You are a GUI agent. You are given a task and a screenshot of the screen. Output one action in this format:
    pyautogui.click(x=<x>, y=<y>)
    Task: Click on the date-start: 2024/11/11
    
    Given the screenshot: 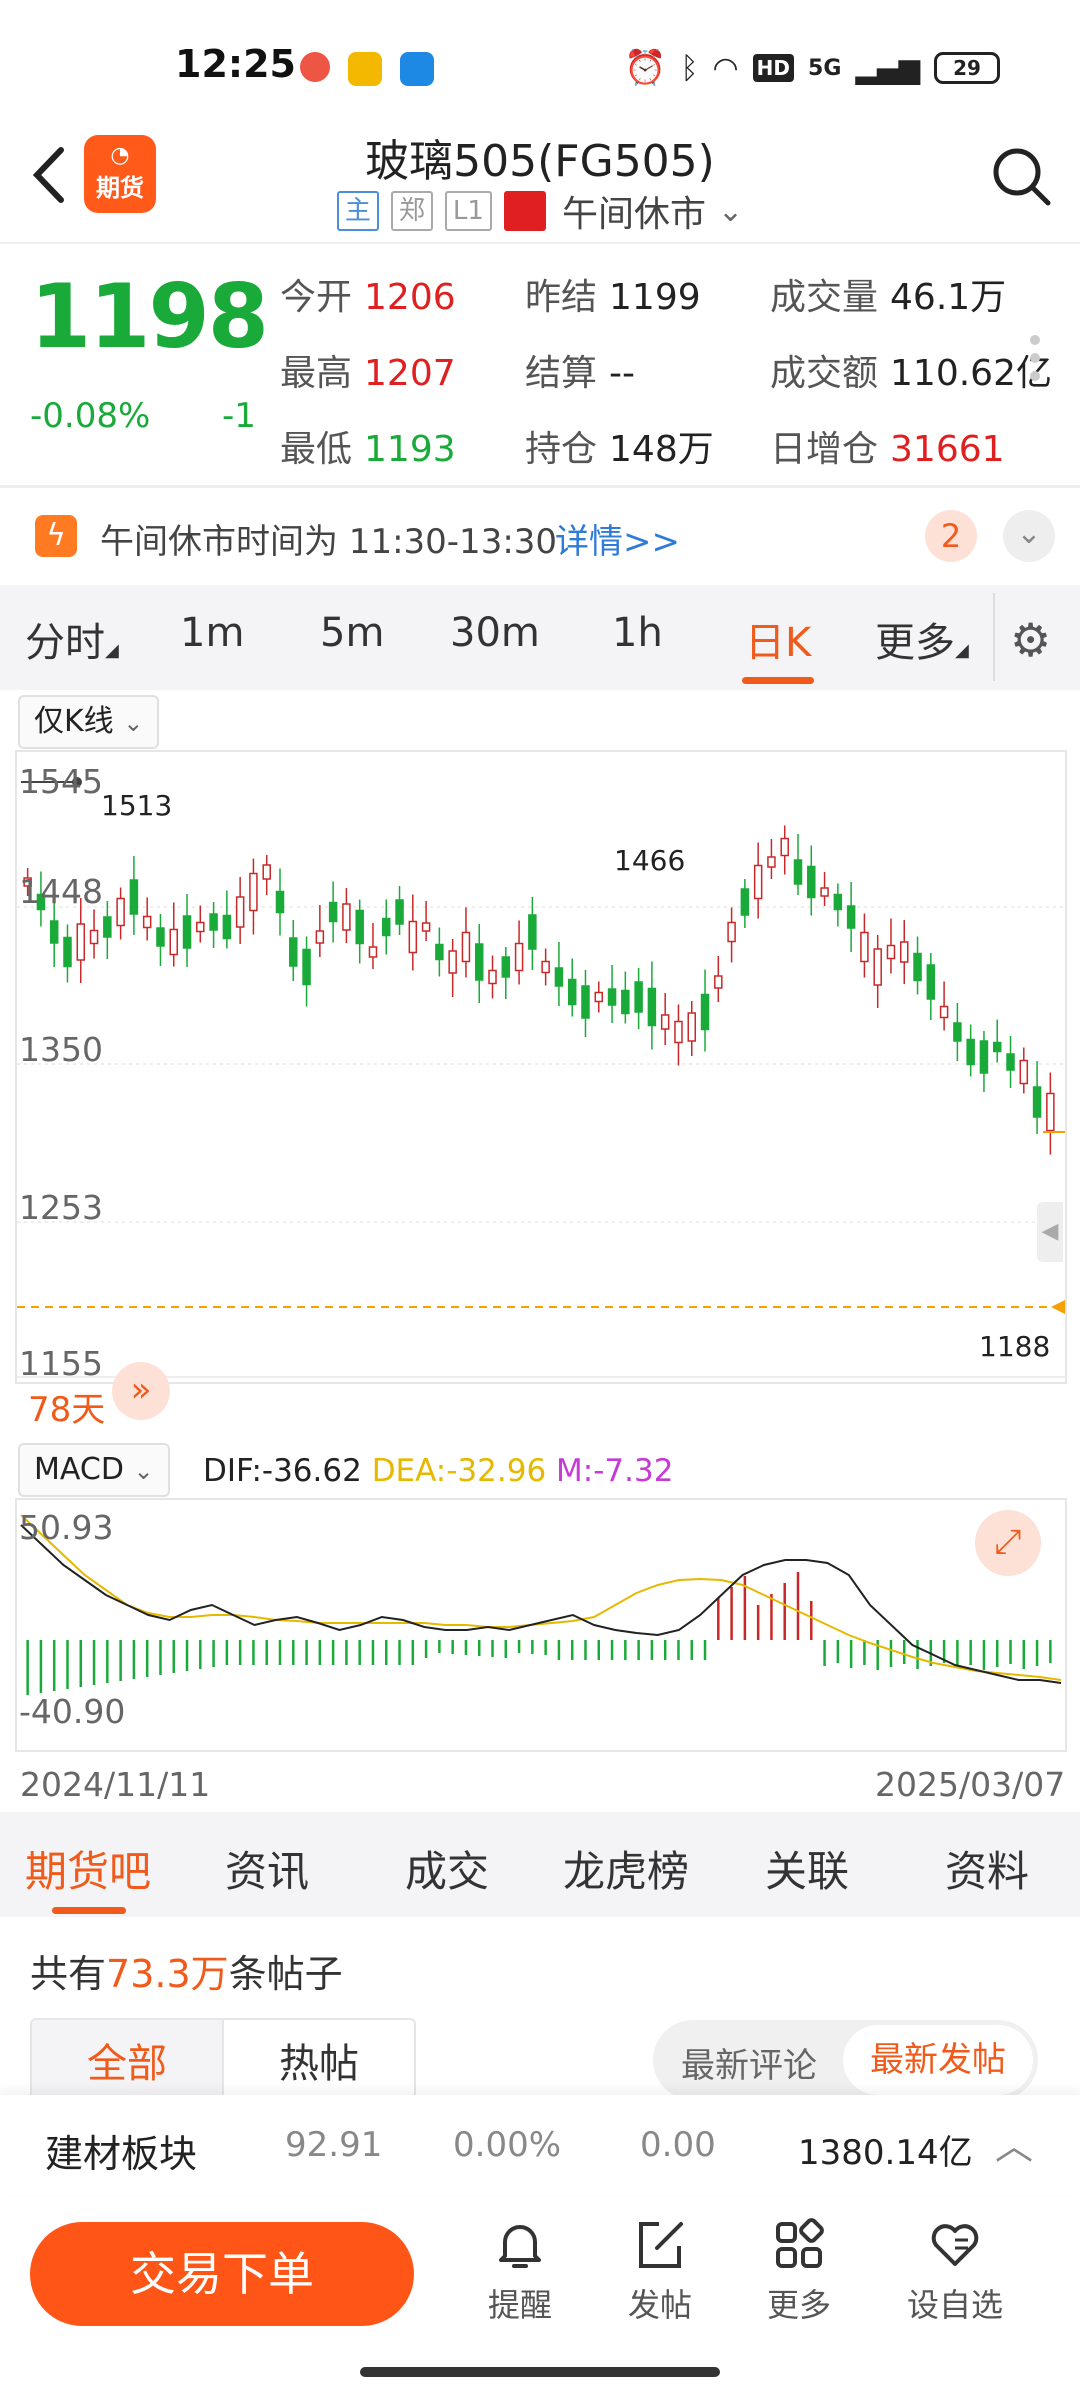 What is the action you would take?
    pyautogui.click(x=115, y=1784)
    